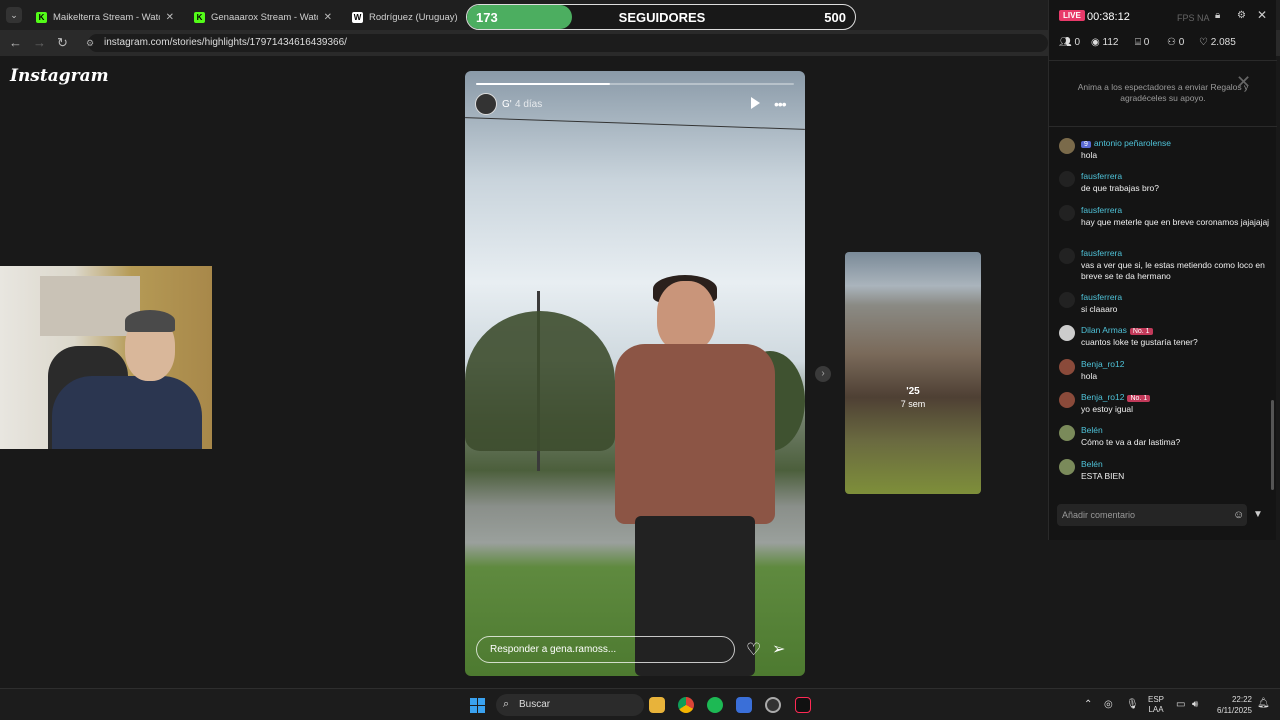  What do you see at coordinates (1117, 397) in the screenshot?
I see `chat-username: Benja_ro12 No. 1` at bounding box center [1117, 397].